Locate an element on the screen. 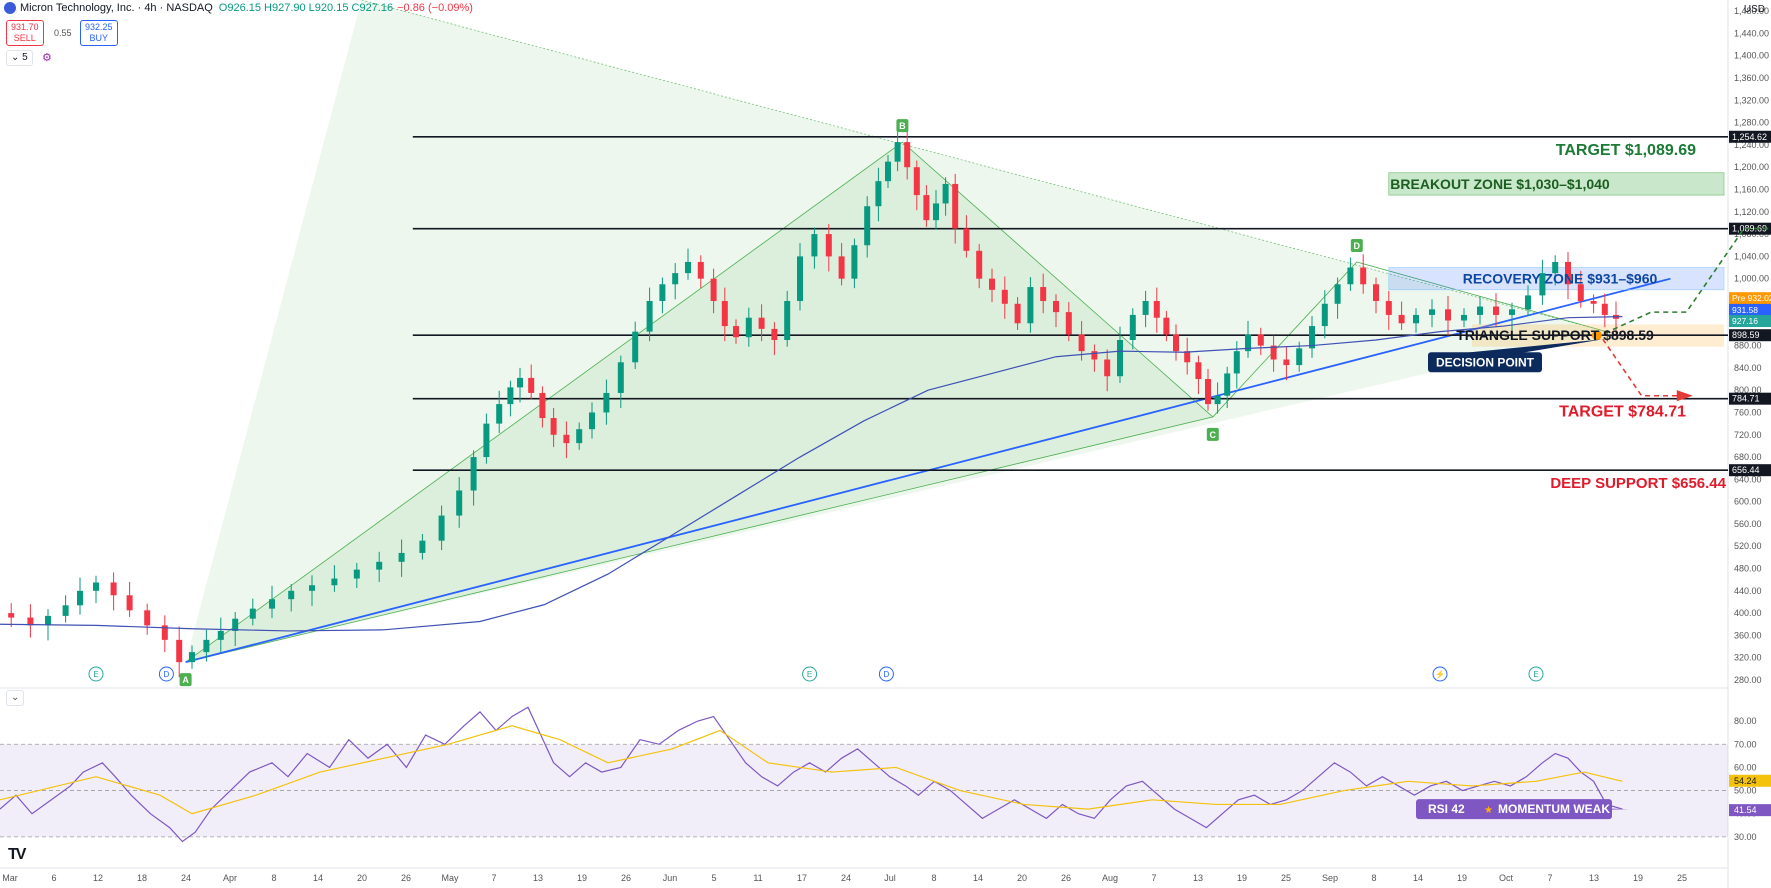 The height and width of the screenshot is (888, 1771). time-tick-label: 24 is located at coordinates (186, 878).